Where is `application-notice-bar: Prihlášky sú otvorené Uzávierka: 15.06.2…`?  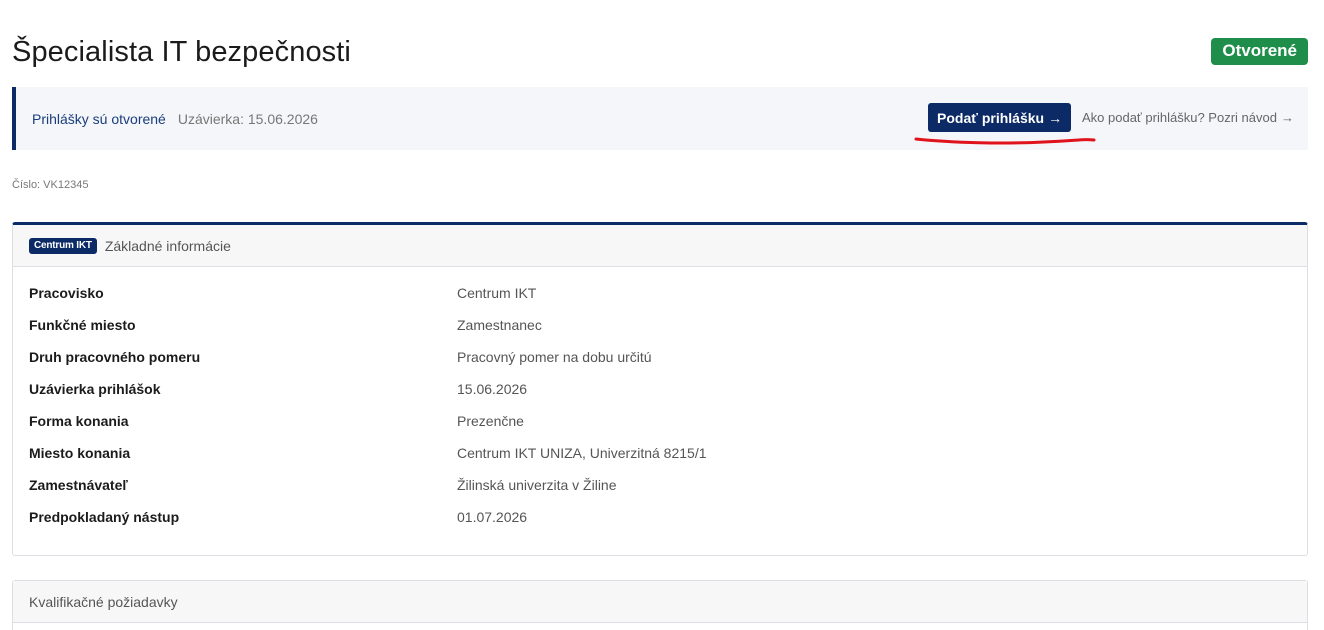
application-notice-bar: Prihlášky sú otvorené Uzávierka: 15.06.2… is located at coordinates (660, 118).